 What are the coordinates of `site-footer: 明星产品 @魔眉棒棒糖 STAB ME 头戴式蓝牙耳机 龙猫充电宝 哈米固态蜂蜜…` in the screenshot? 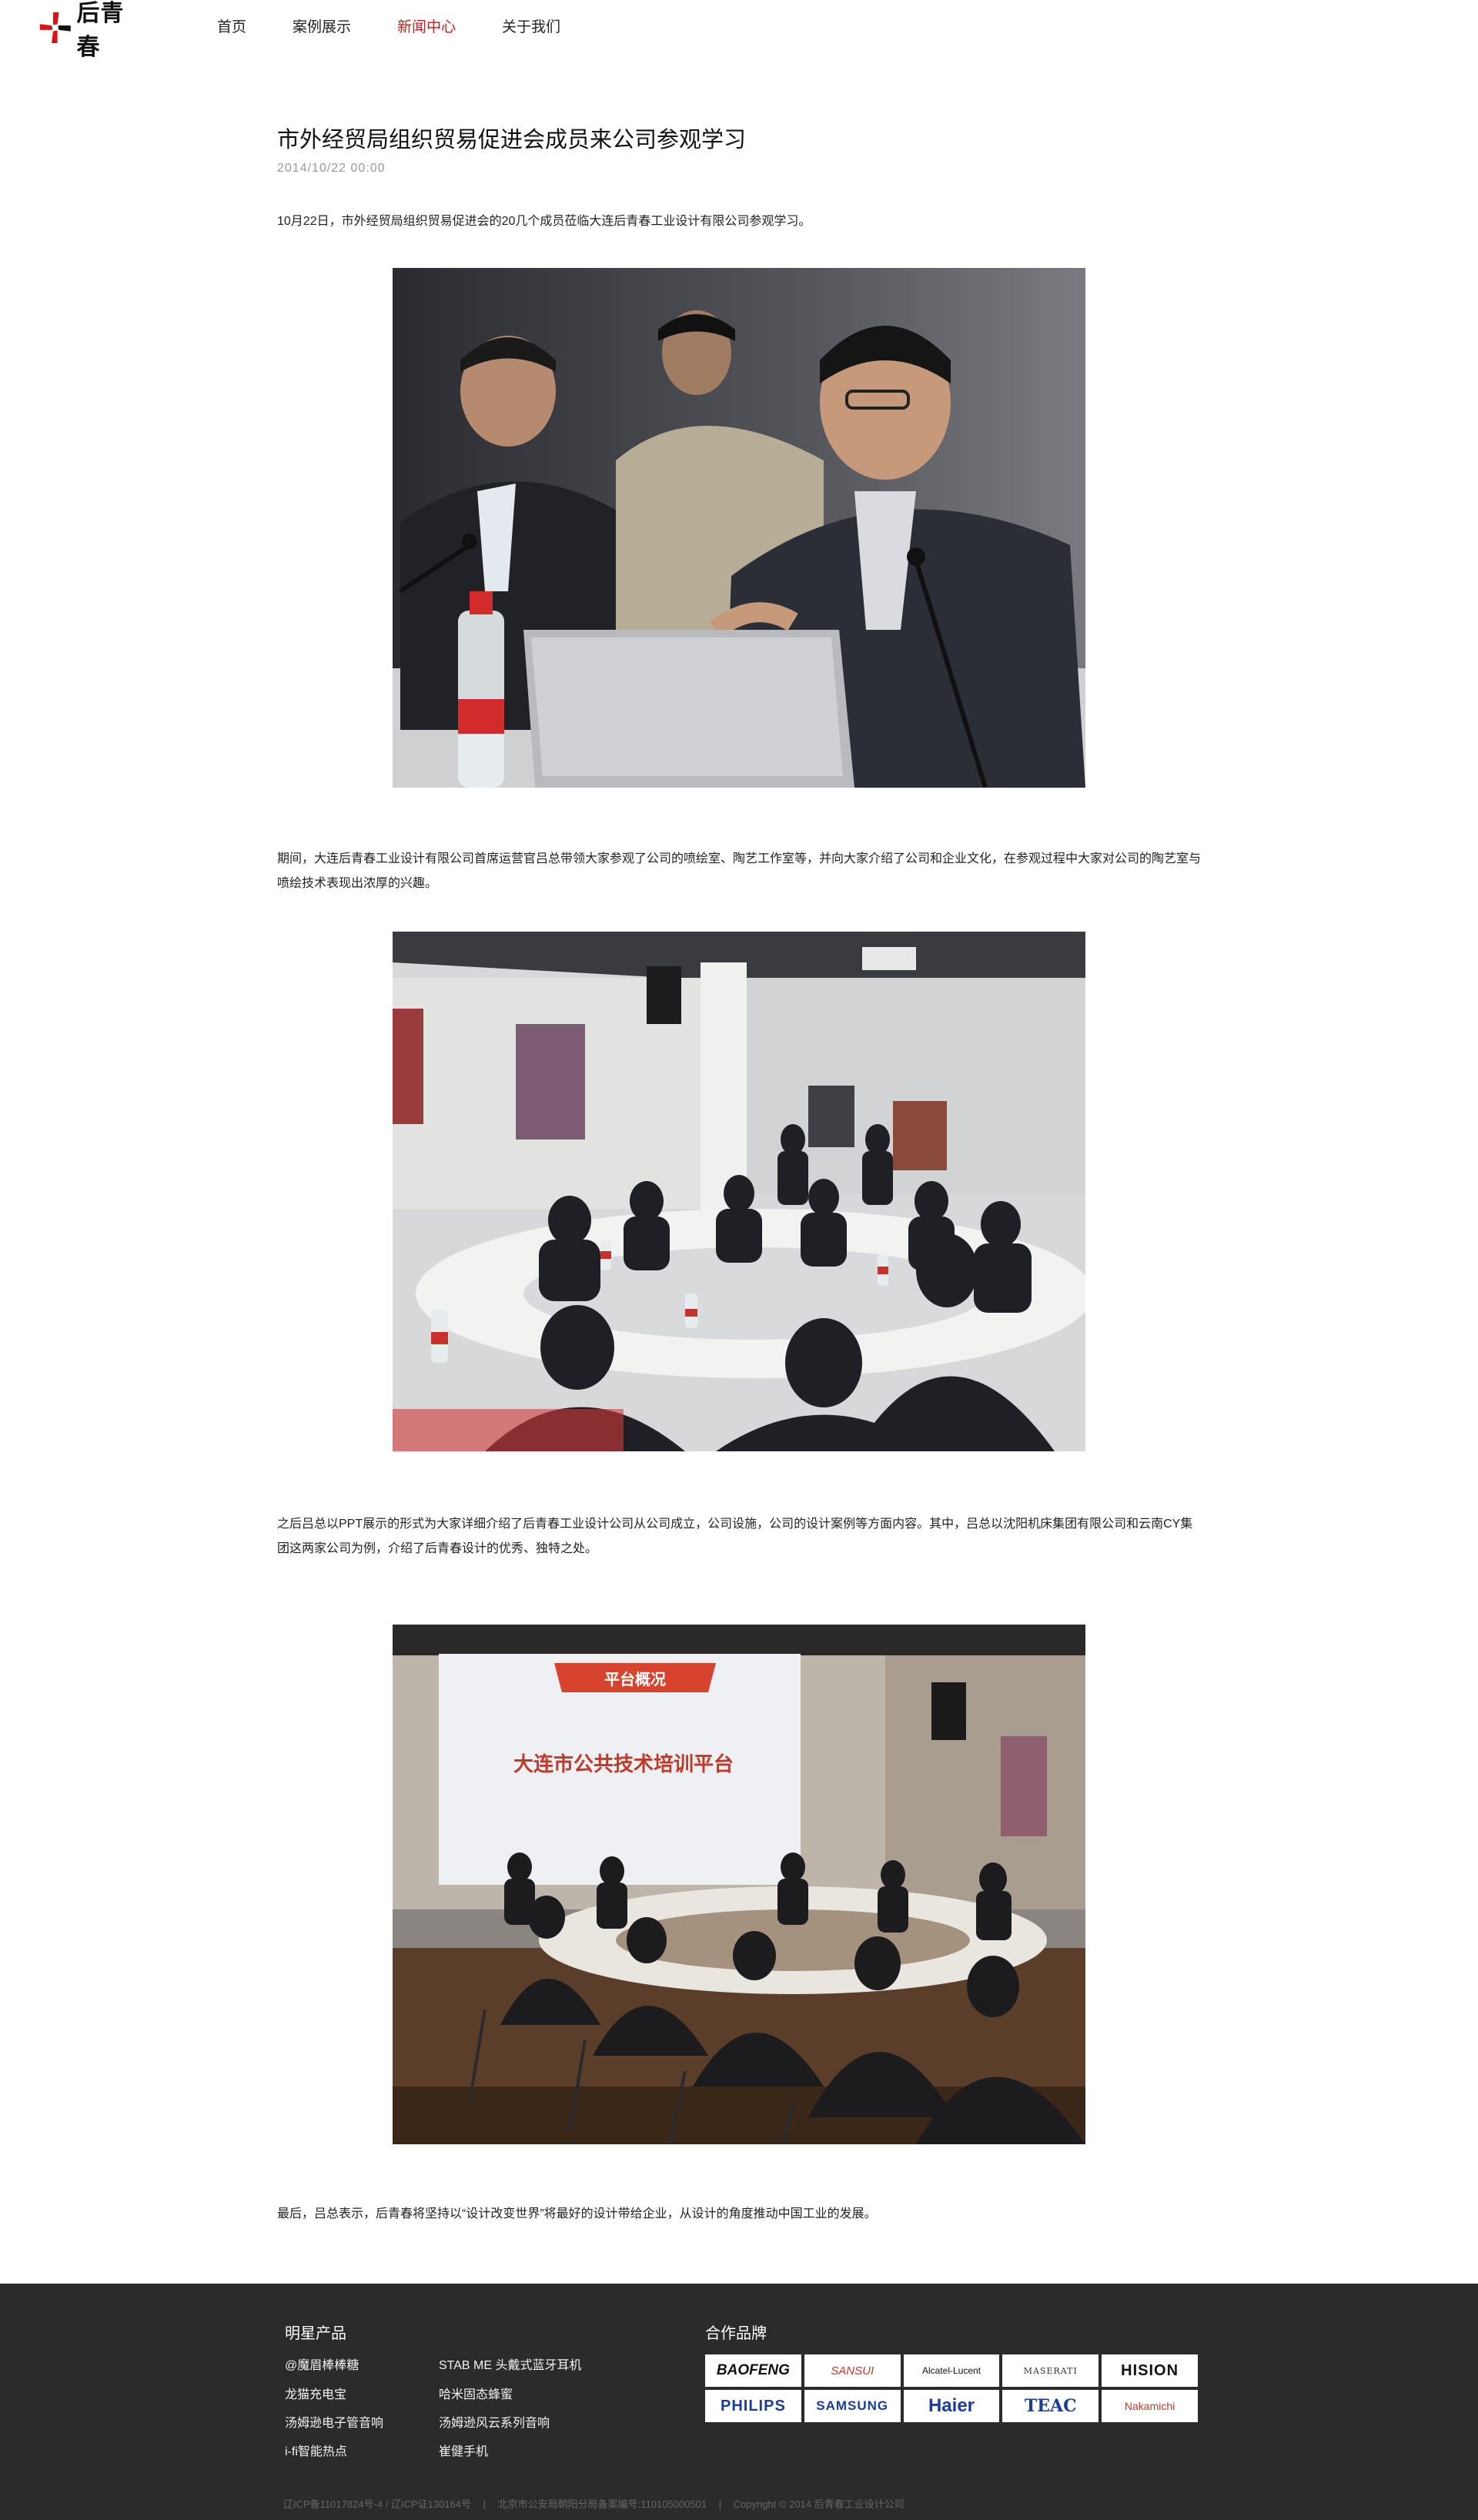 It's located at (739, 2402).